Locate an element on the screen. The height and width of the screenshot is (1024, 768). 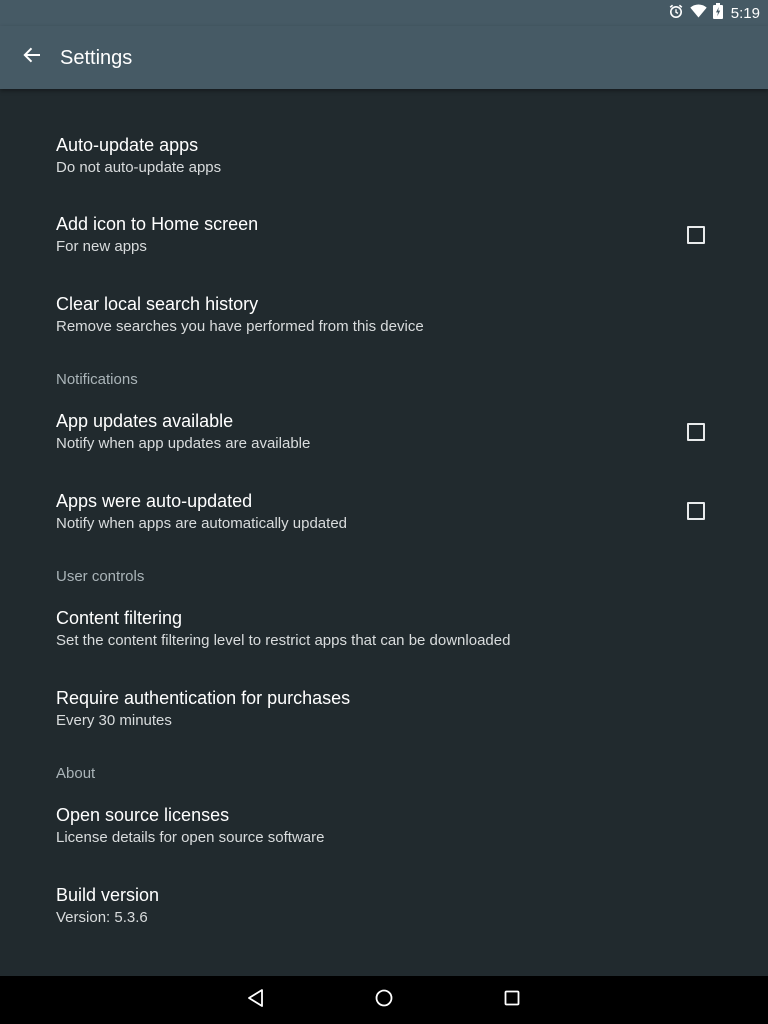
app-bar: Settings is located at coordinates (384, 57).